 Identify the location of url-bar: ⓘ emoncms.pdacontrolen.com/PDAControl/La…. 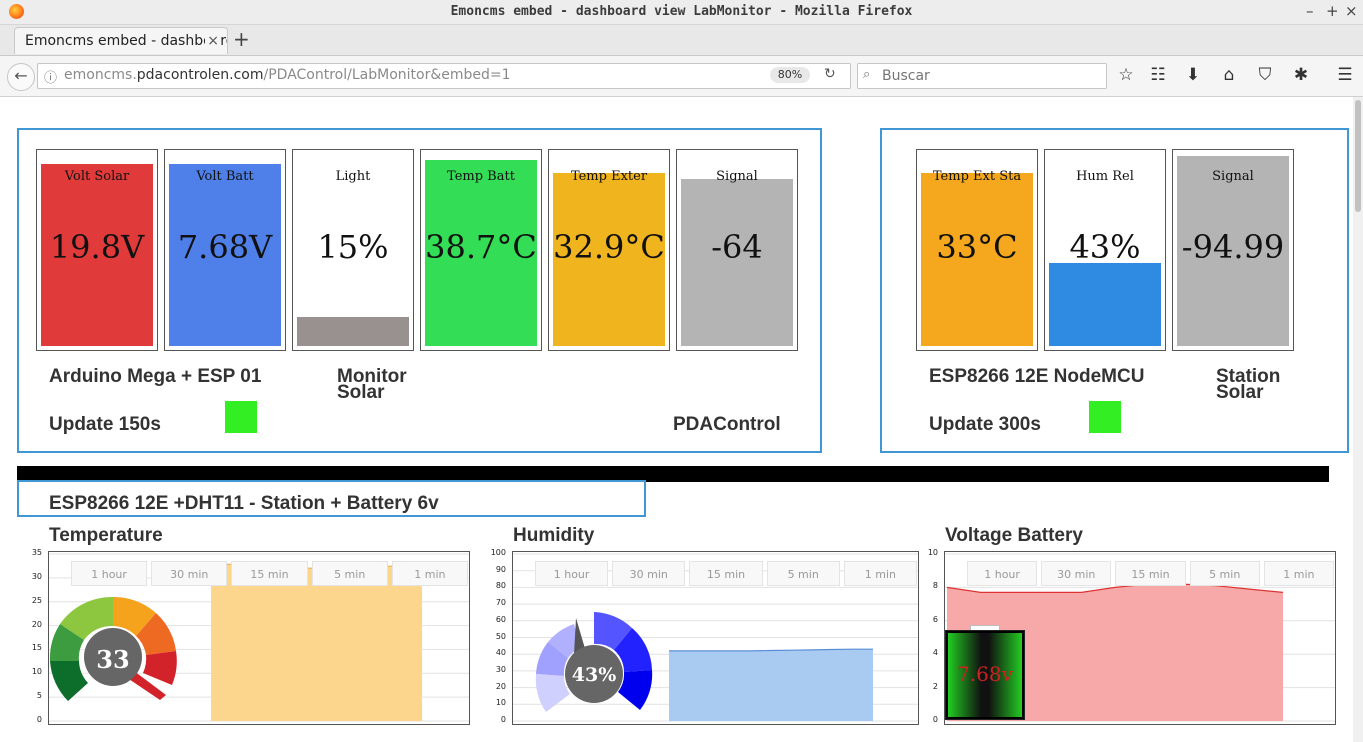
(444, 76).